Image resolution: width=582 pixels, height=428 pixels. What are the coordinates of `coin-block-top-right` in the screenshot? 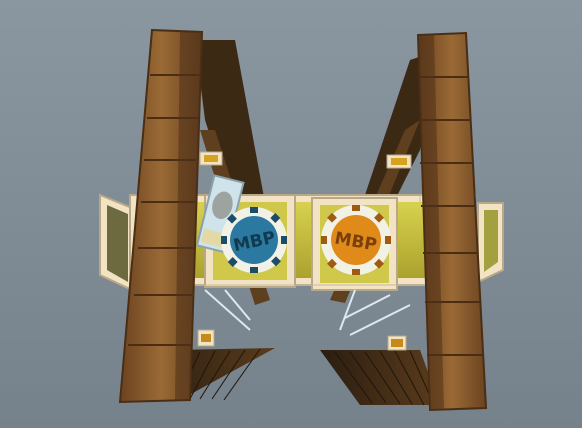 It's located at (399, 161).